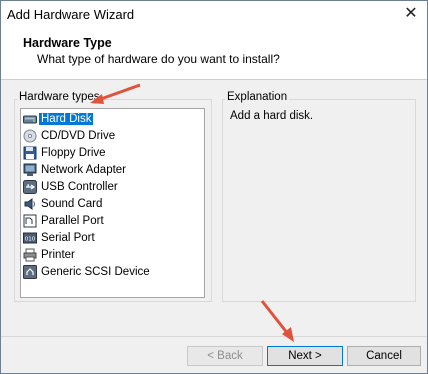 This screenshot has width=428, height=374. I want to click on page-title: Hardware Type, so click(67, 43).